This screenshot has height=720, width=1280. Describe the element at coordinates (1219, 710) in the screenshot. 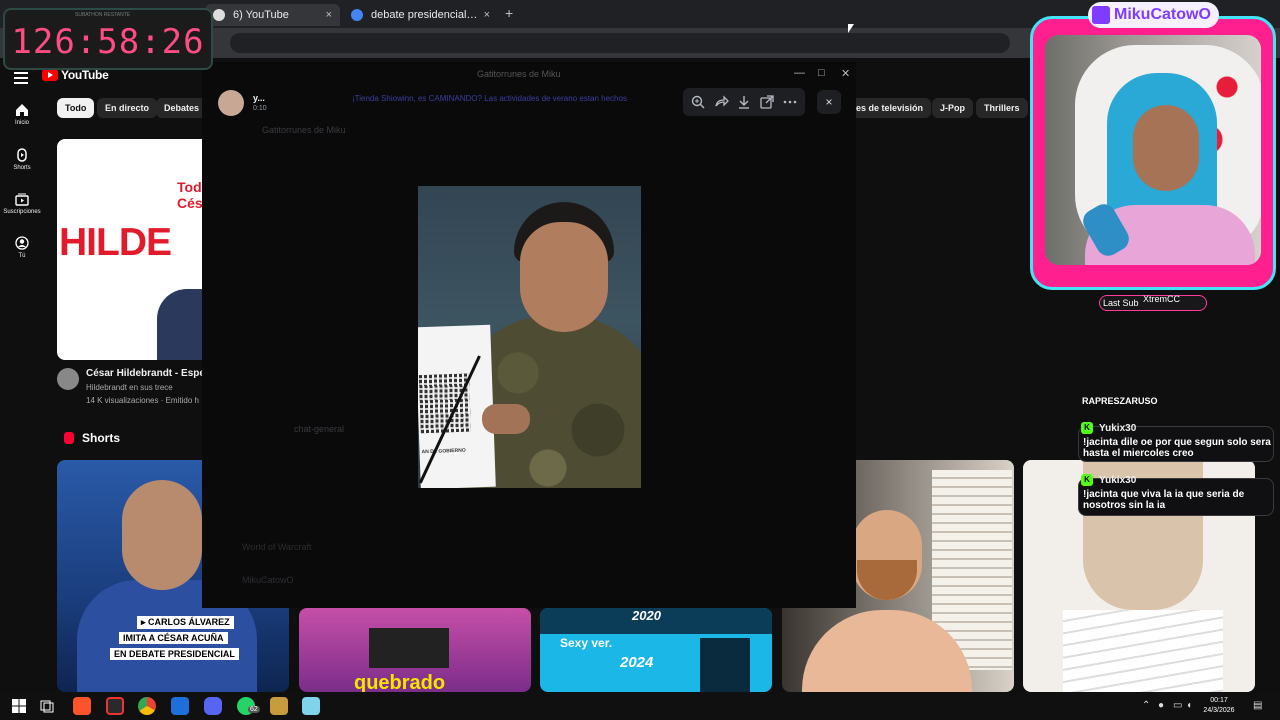

I see `clock-date: 24/3/2026` at that location.